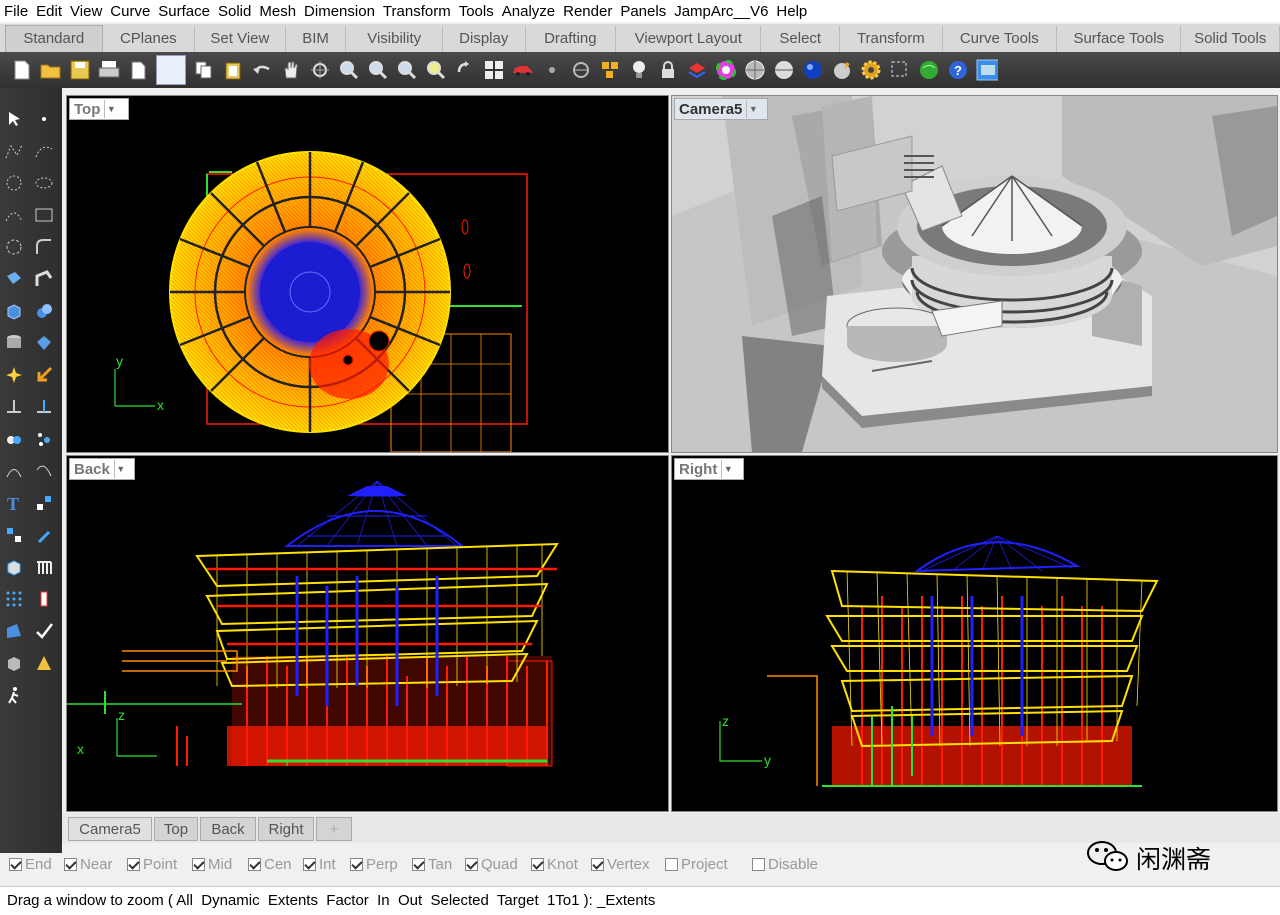  What do you see at coordinates (523, 70) in the screenshot?
I see `car-icon` at bounding box center [523, 70].